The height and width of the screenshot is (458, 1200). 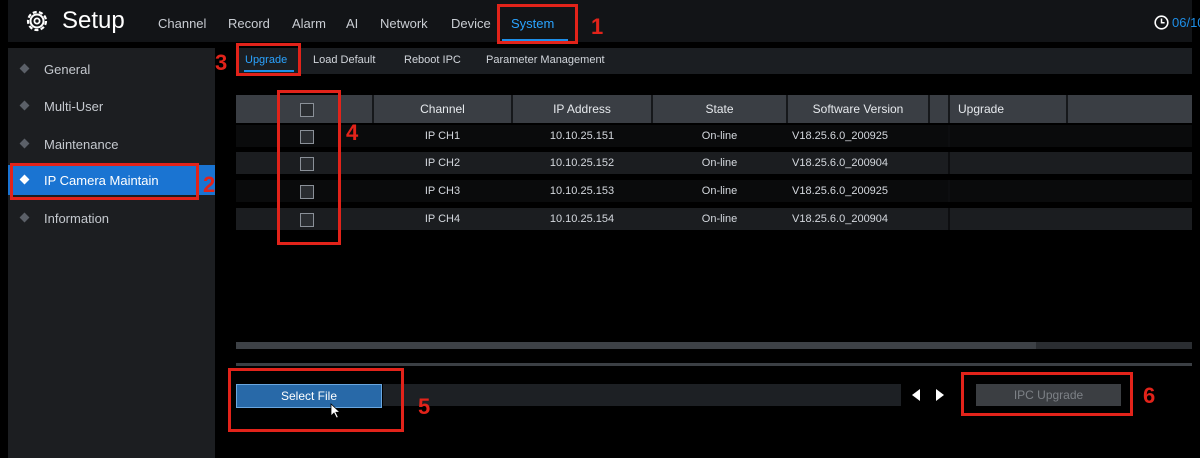 I want to click on sidebar-item-general: General, so click(x=111, y=69).